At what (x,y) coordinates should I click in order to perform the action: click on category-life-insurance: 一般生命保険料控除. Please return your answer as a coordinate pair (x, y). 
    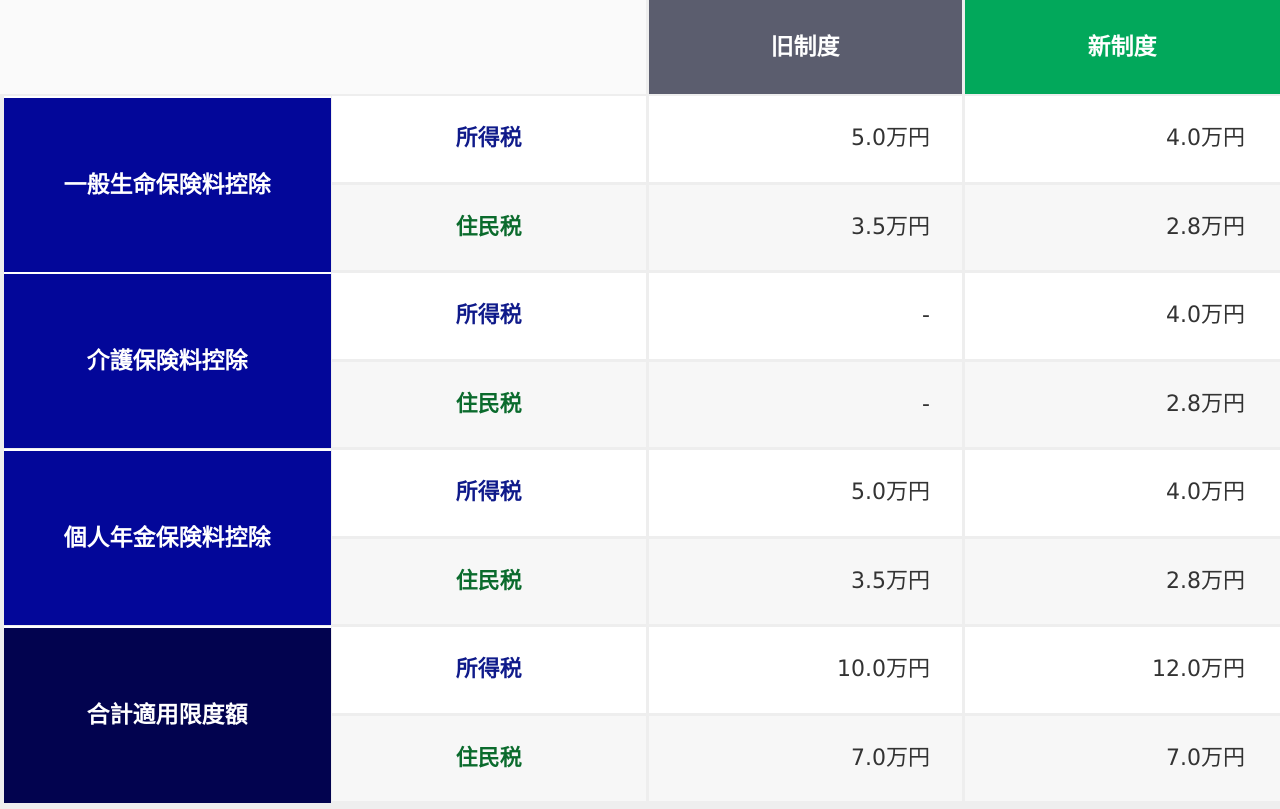
    Looking at the image, I should click on (167, 184).